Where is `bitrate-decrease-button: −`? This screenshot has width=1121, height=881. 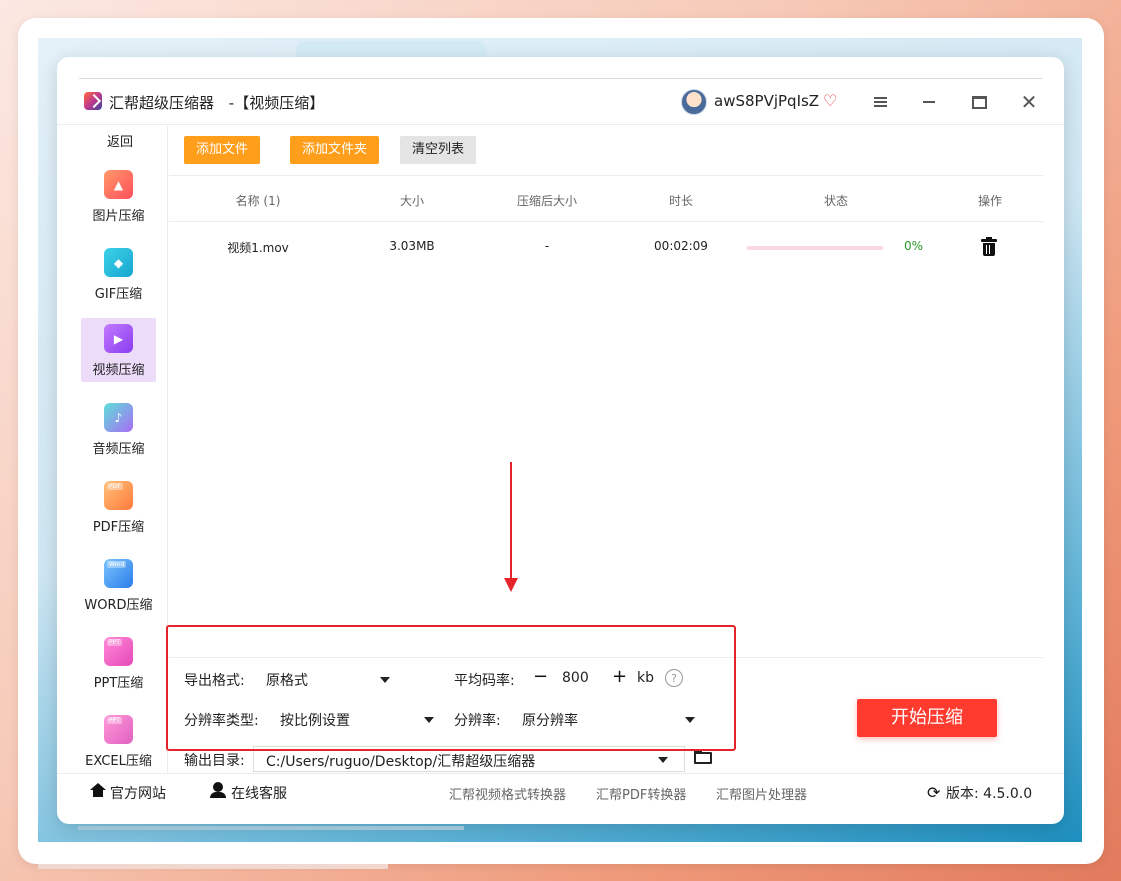 bitrate-decrease-button: − is located at coordinates (540, 677).